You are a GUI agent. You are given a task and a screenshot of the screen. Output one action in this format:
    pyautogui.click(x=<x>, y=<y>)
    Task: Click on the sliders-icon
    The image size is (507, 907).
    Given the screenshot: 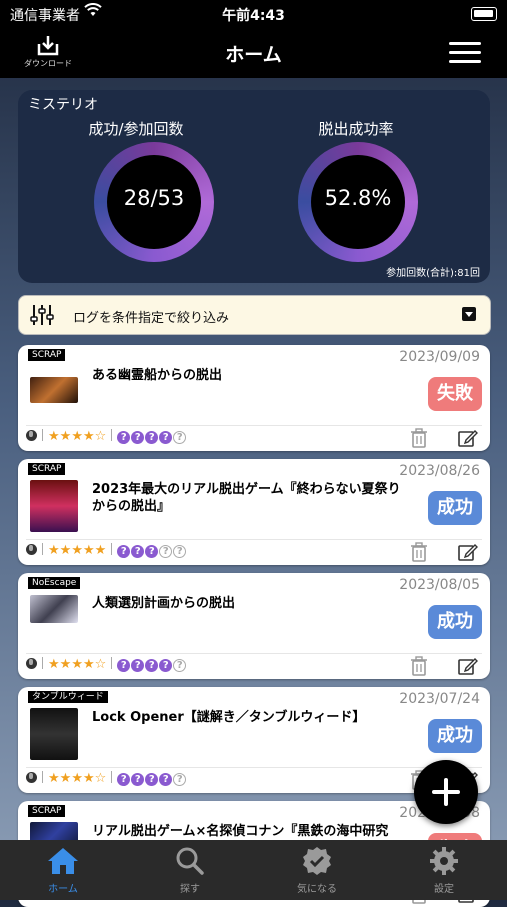 What is the action you would take?
    pyautogui.click(x=42, y=315)
    